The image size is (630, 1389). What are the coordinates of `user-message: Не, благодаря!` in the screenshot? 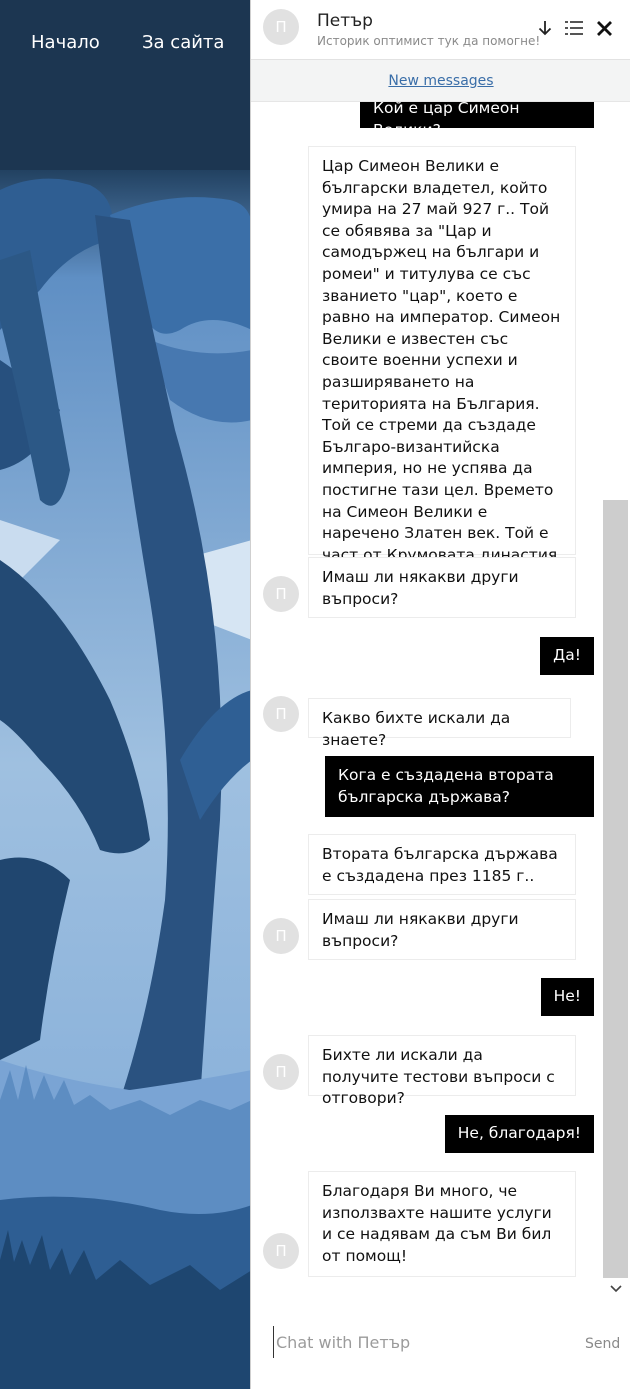 It's located at (519, 1134).